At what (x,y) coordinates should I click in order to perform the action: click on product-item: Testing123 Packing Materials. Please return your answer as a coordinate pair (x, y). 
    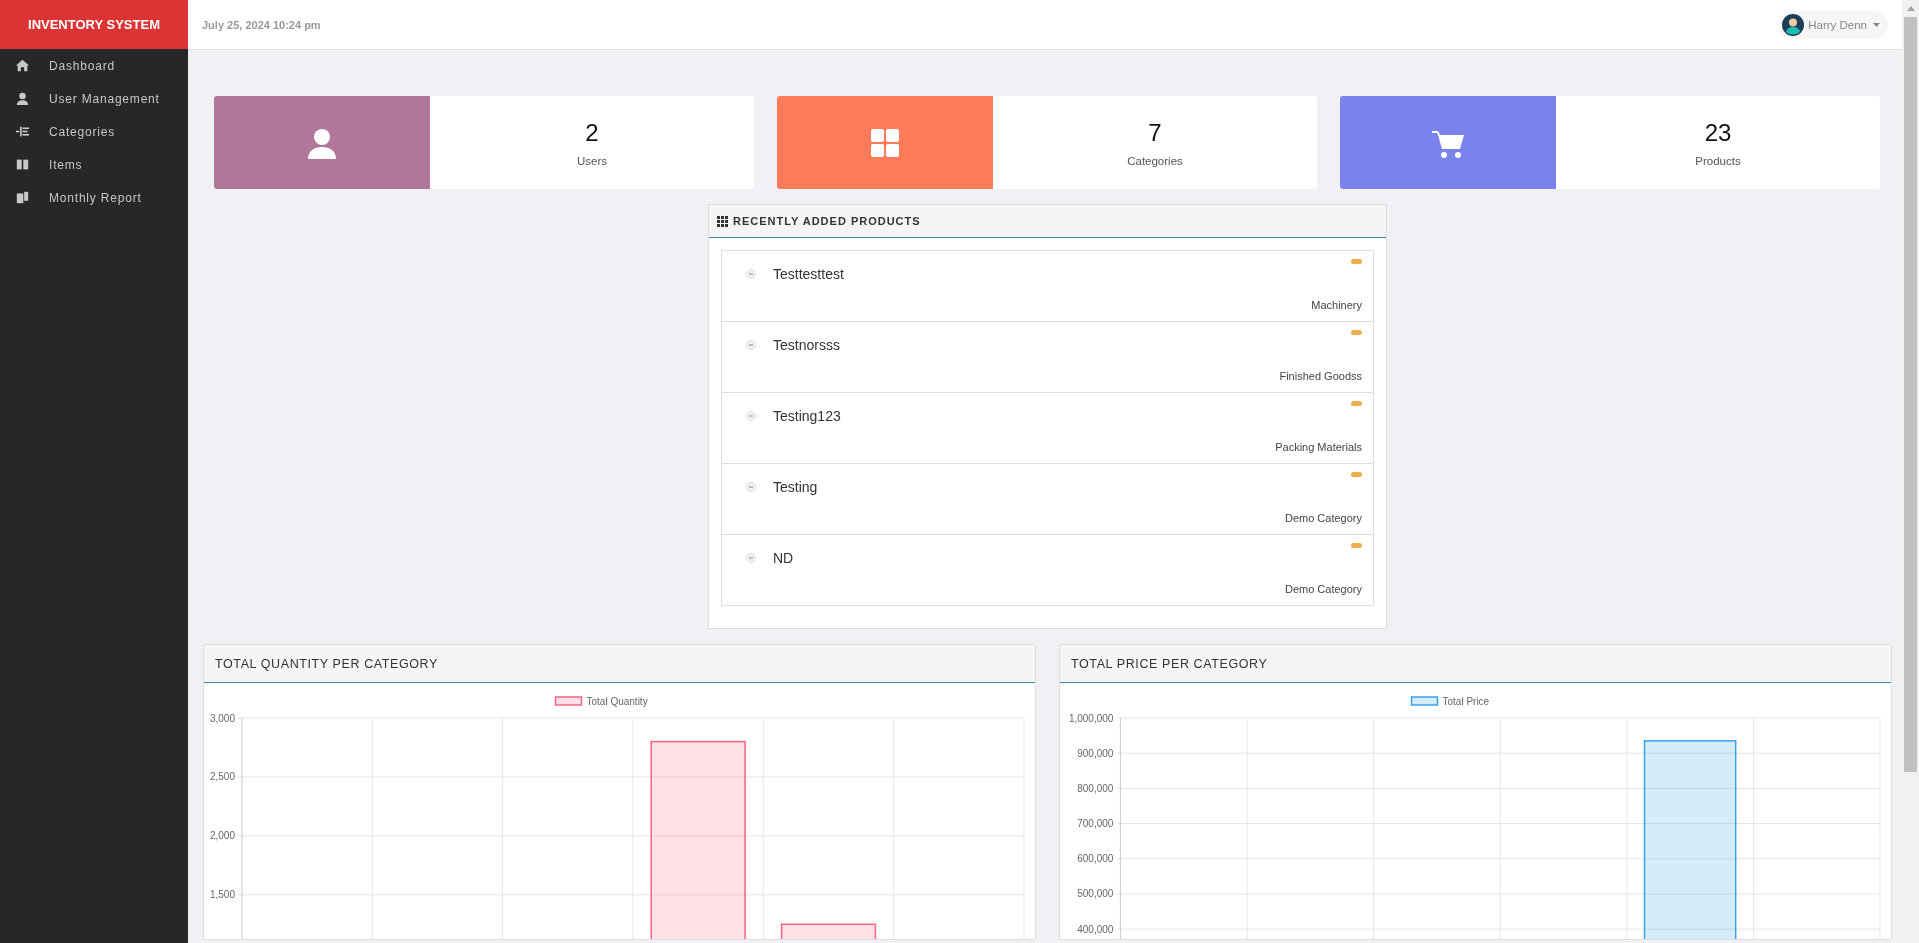
    Looking at the image, I should click on (1047, 428).